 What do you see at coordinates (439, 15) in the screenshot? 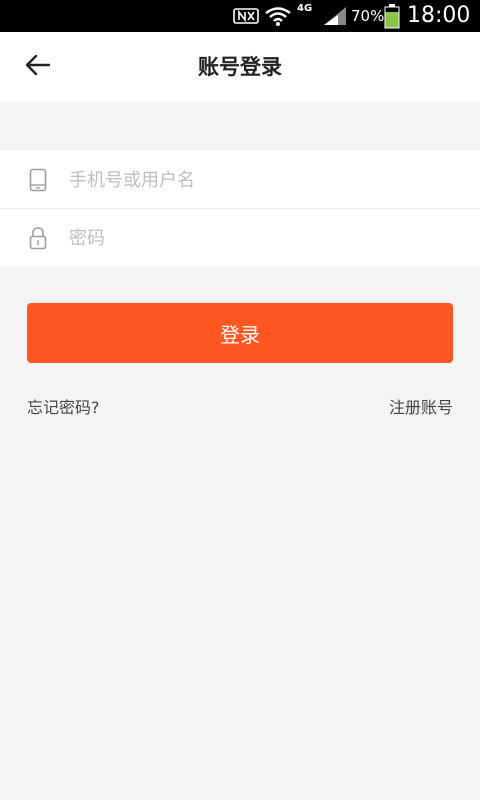
I see `clock: 18:00` at bounding box center [439, 15].